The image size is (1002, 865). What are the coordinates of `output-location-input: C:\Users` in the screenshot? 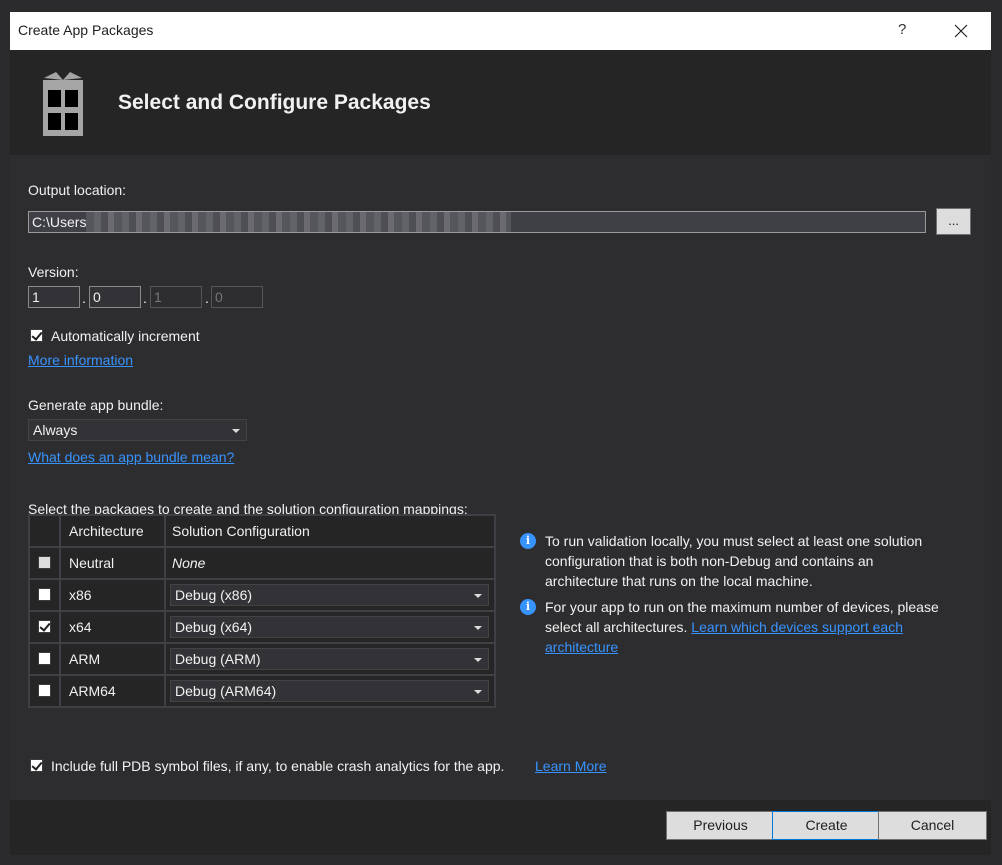 It's located at (477, 222).